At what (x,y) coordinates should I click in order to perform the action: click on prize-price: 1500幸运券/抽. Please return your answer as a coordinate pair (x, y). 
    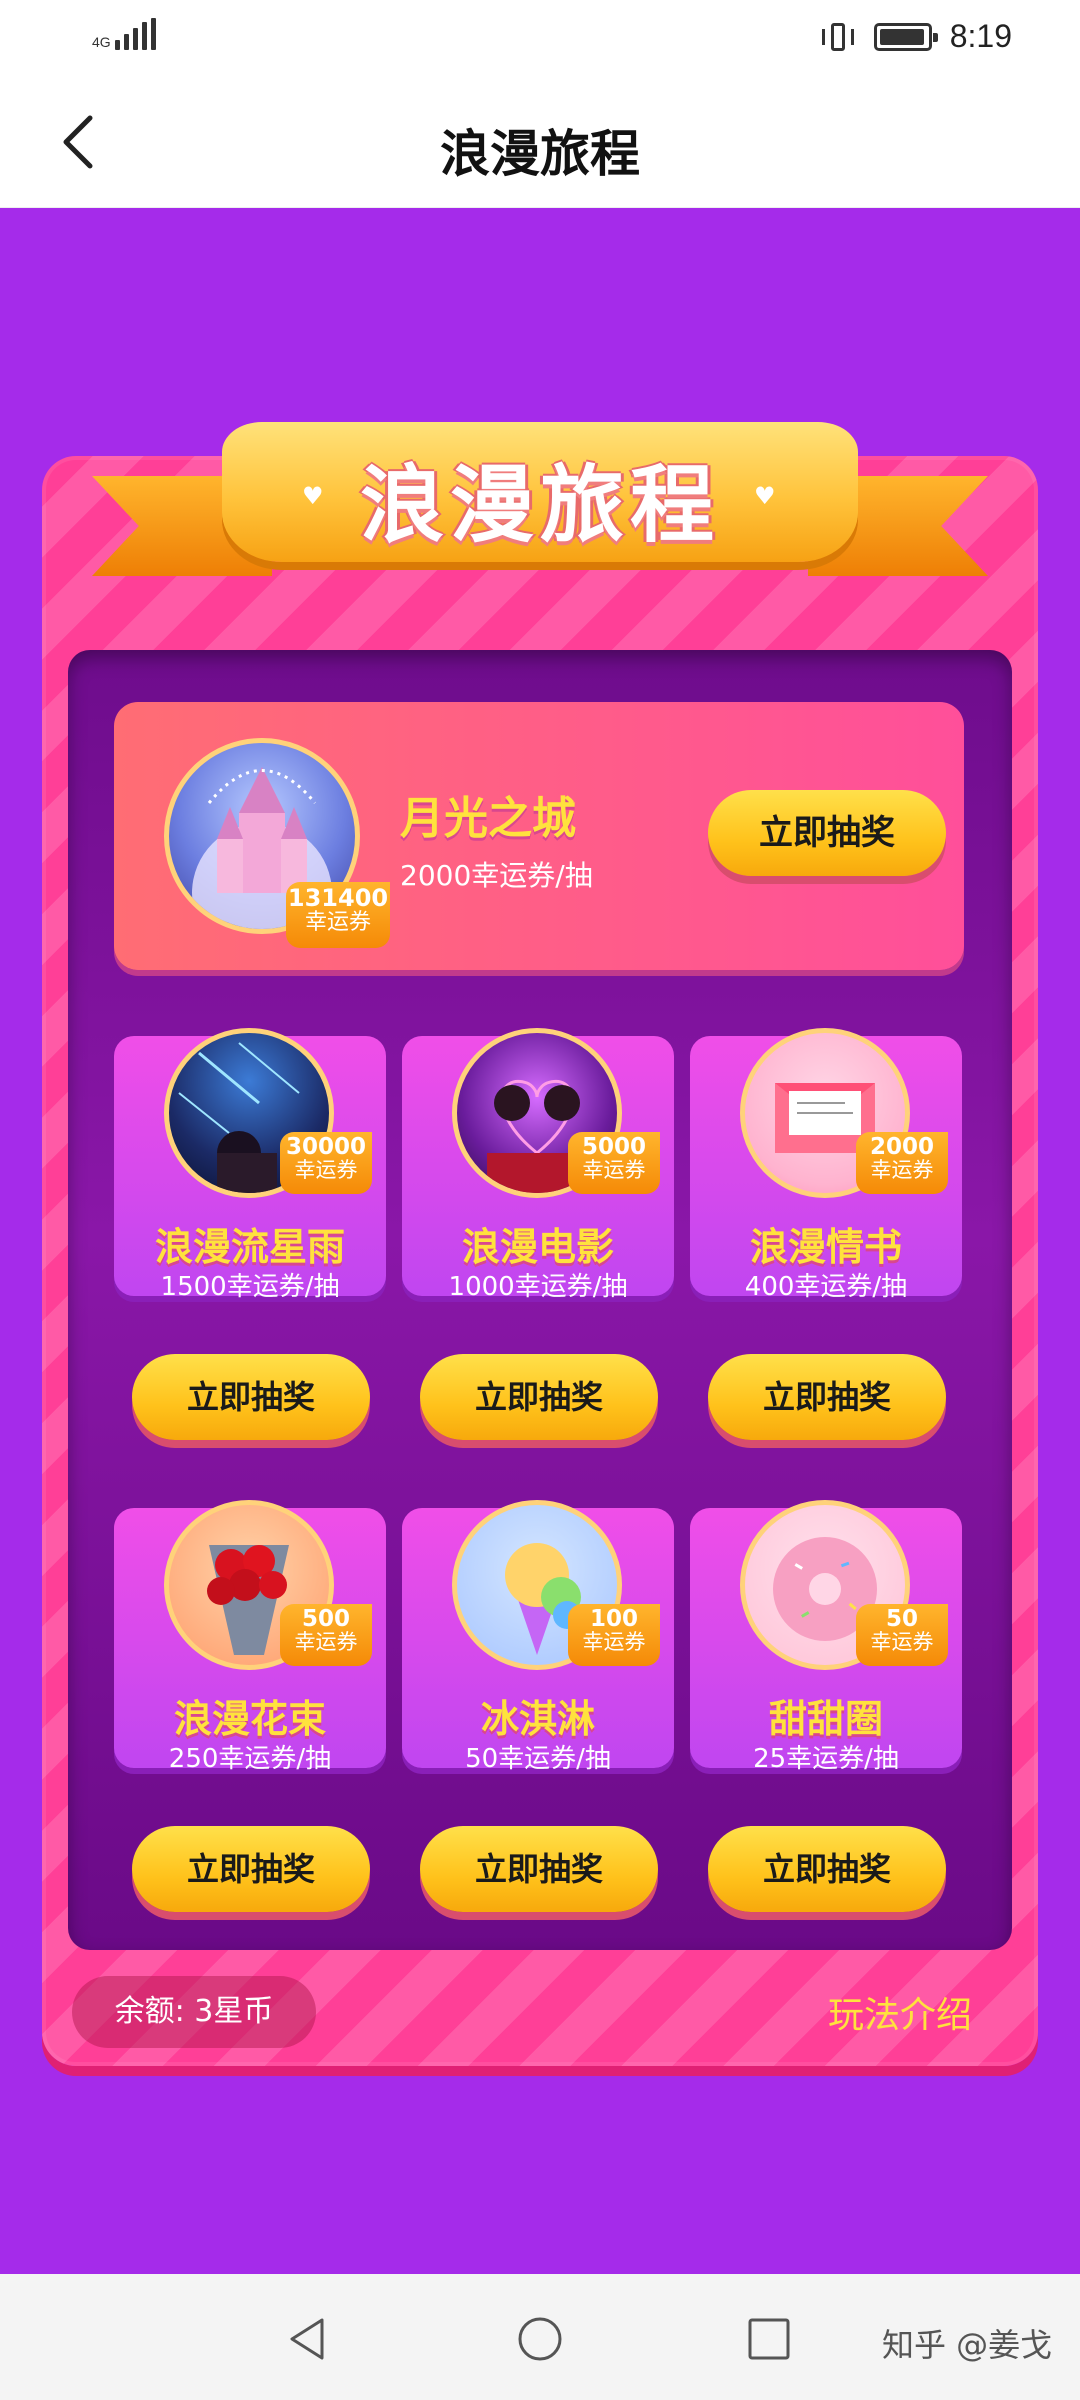
    Looking at the image, I should click on (250, 1287).